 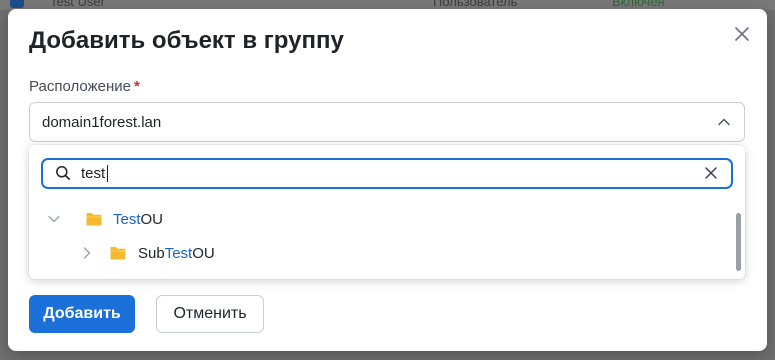 What do you see at coordinates (711, 173) in the screenshot?
I see `clear-search-icon` at bounding box center [711, 173].